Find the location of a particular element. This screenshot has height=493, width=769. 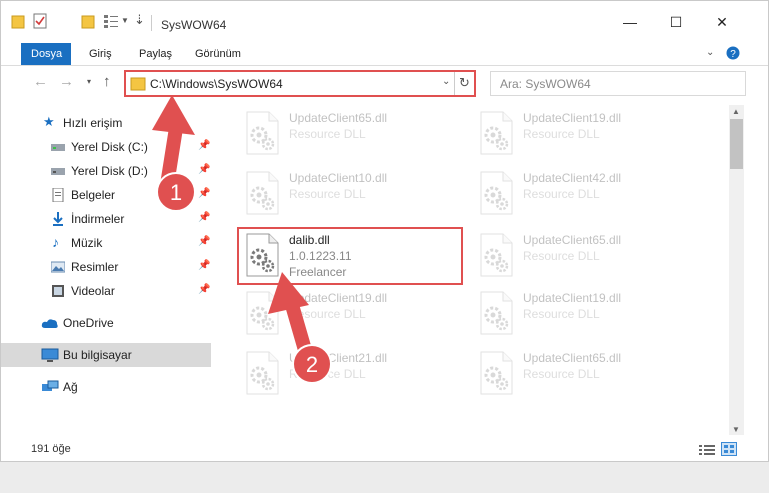

bottom-strip is located at coordinates (384, 477).